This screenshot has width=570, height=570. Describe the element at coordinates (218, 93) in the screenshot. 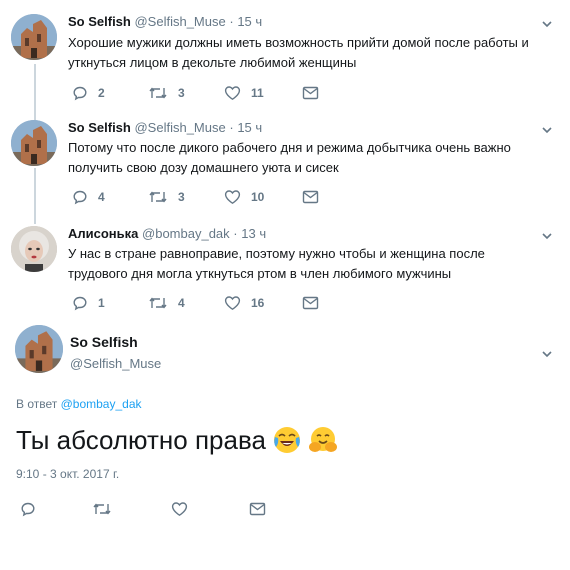

I see `tweet-actions: 2 3 11` at that location.